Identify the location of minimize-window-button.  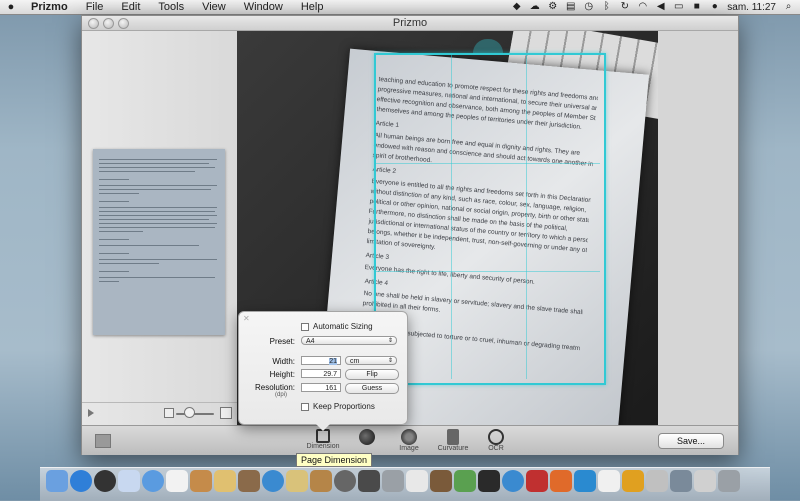
(108, 23).